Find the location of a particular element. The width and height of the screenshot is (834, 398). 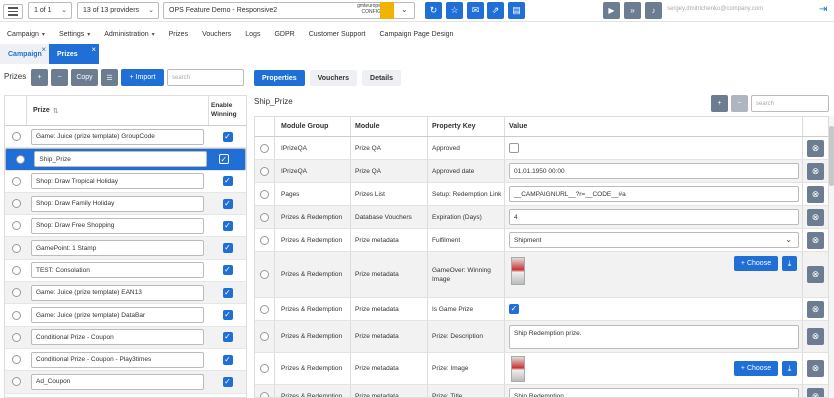

prize-row: Conditional Prize - Coupon - Play3times ✓ is located at coordinates (125, 360).